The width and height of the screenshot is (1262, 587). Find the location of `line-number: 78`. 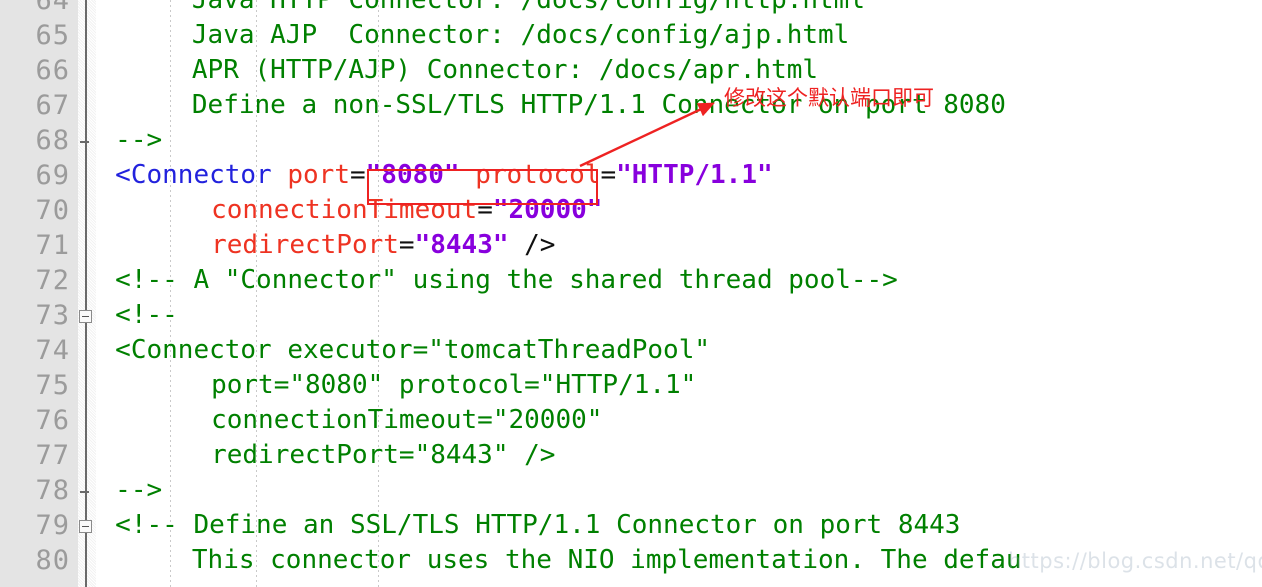

line-number: 78 is located at coordinates (52, 490).